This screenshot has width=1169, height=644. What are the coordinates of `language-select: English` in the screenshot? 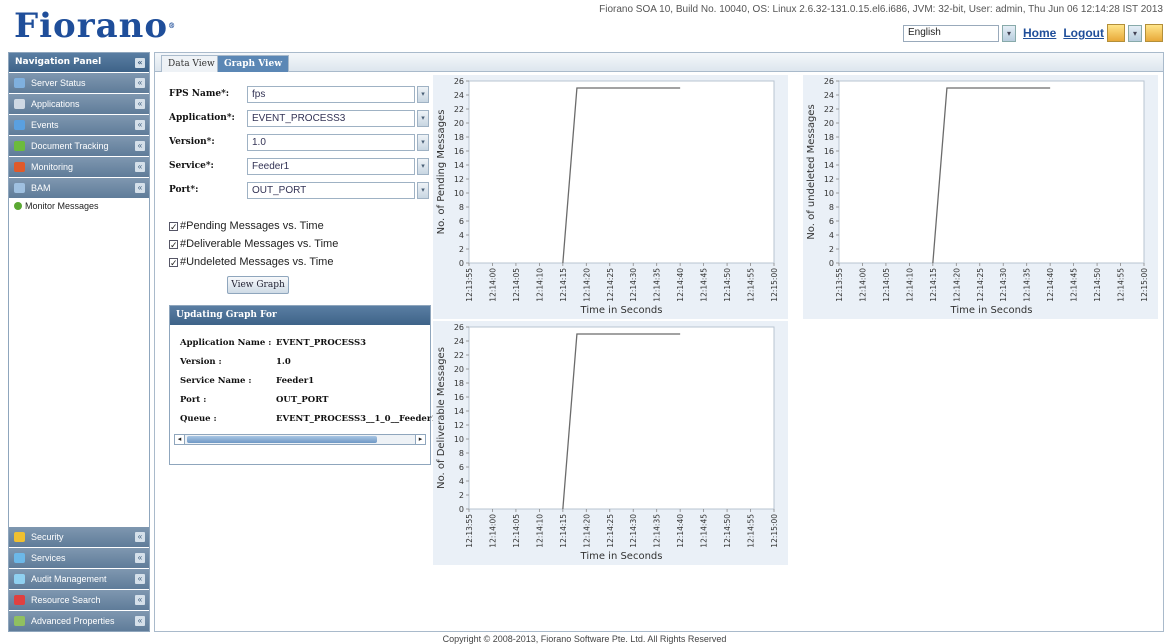 It's located at (951, 33).